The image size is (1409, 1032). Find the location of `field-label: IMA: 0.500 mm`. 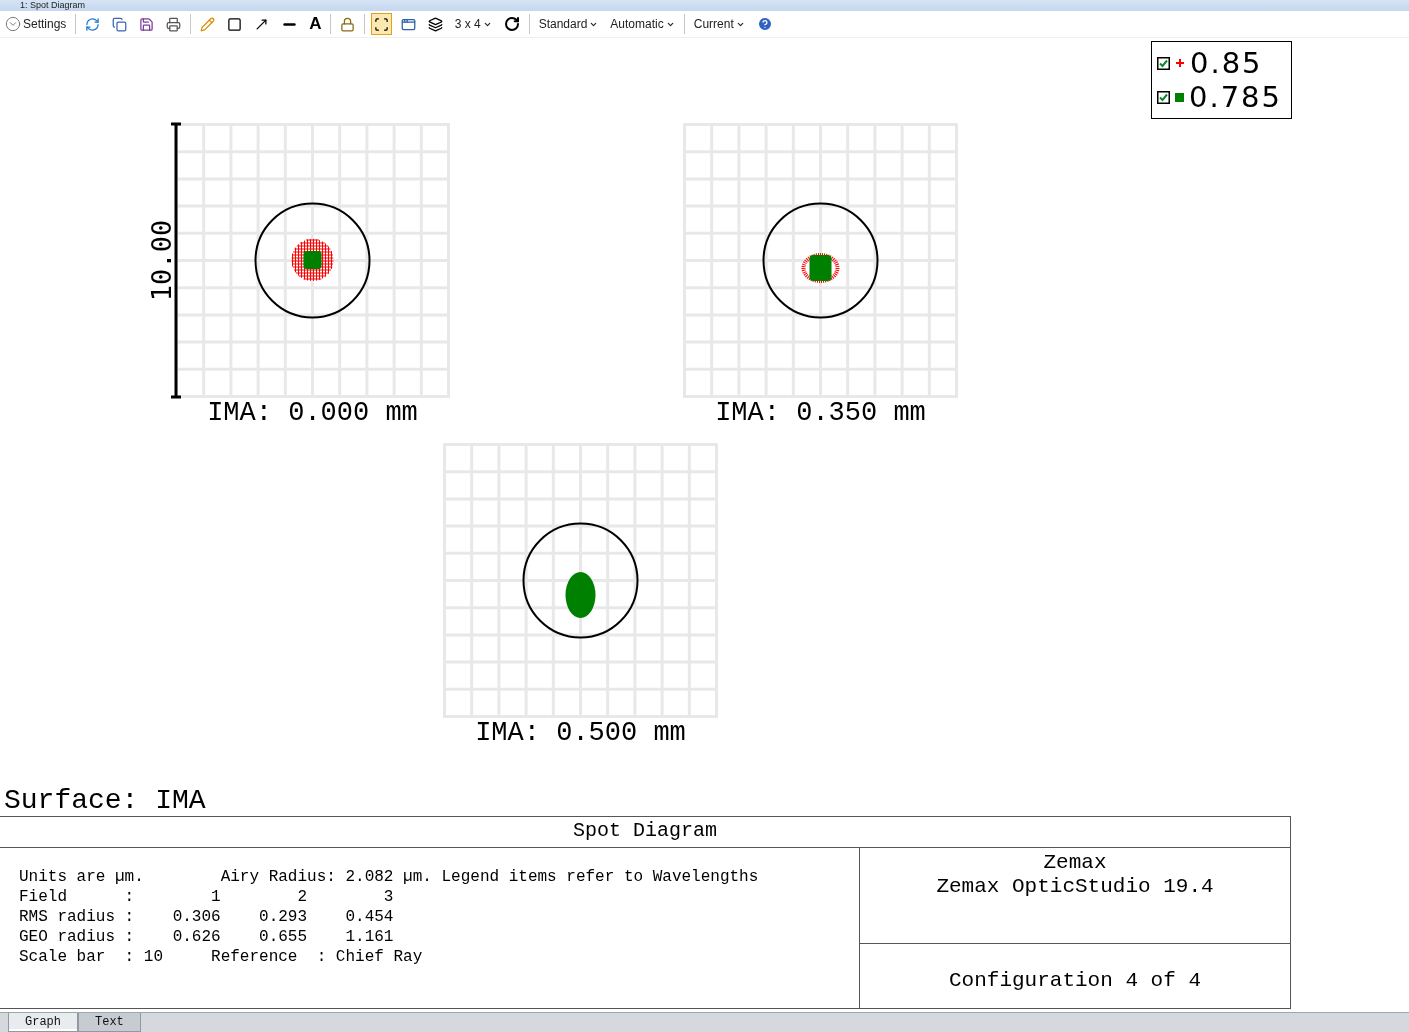

field-label: IMA: 0.500 mm is located at coordinates (580, 733).